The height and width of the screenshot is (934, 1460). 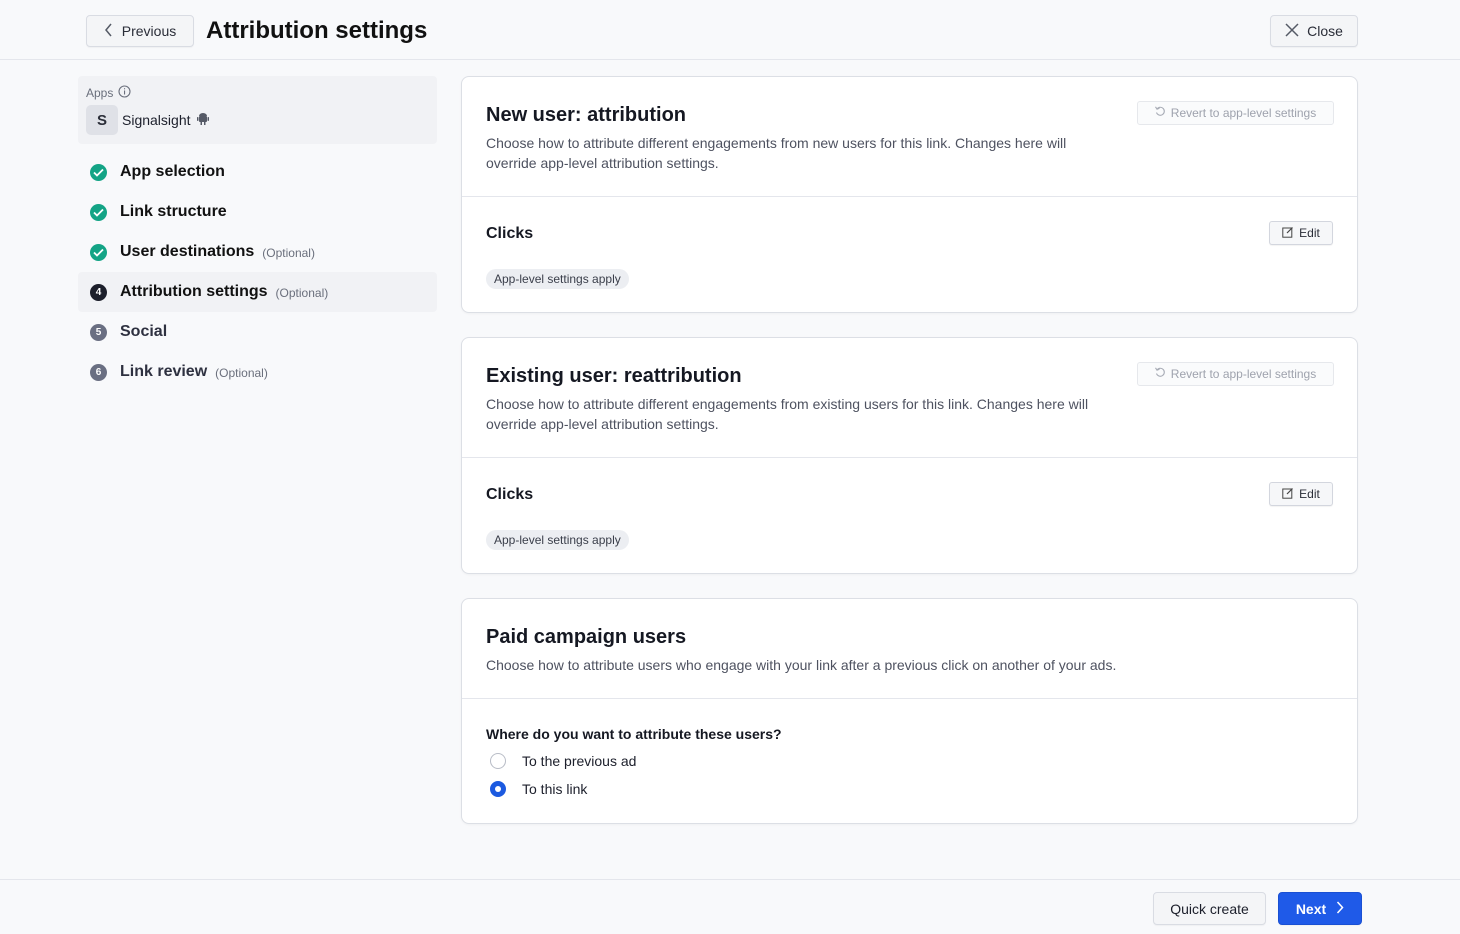 What do you see at coordinates (98, 372) in the screenshot?
I see `step-number-icon: 6` at bounding box center [98, 372].